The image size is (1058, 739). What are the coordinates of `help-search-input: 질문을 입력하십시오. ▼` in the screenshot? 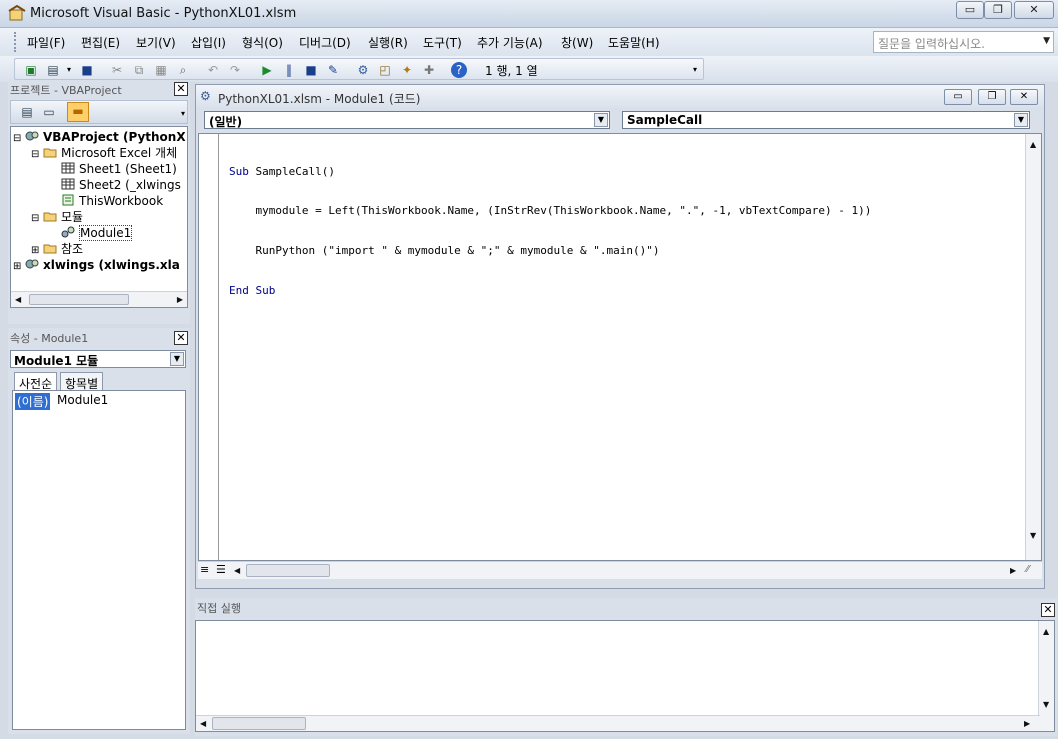 It's located at (963, 42).